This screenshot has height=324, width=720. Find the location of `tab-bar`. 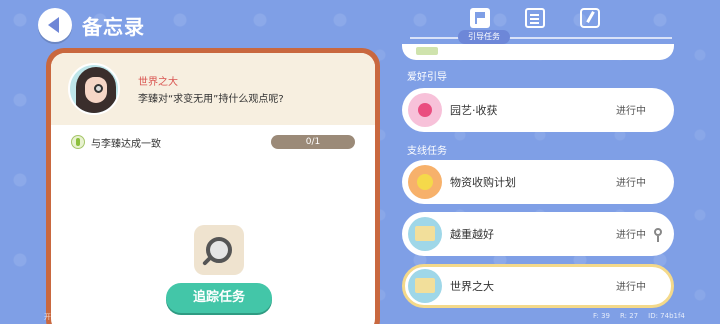

tab-bar is located at coordinates (535, 20).